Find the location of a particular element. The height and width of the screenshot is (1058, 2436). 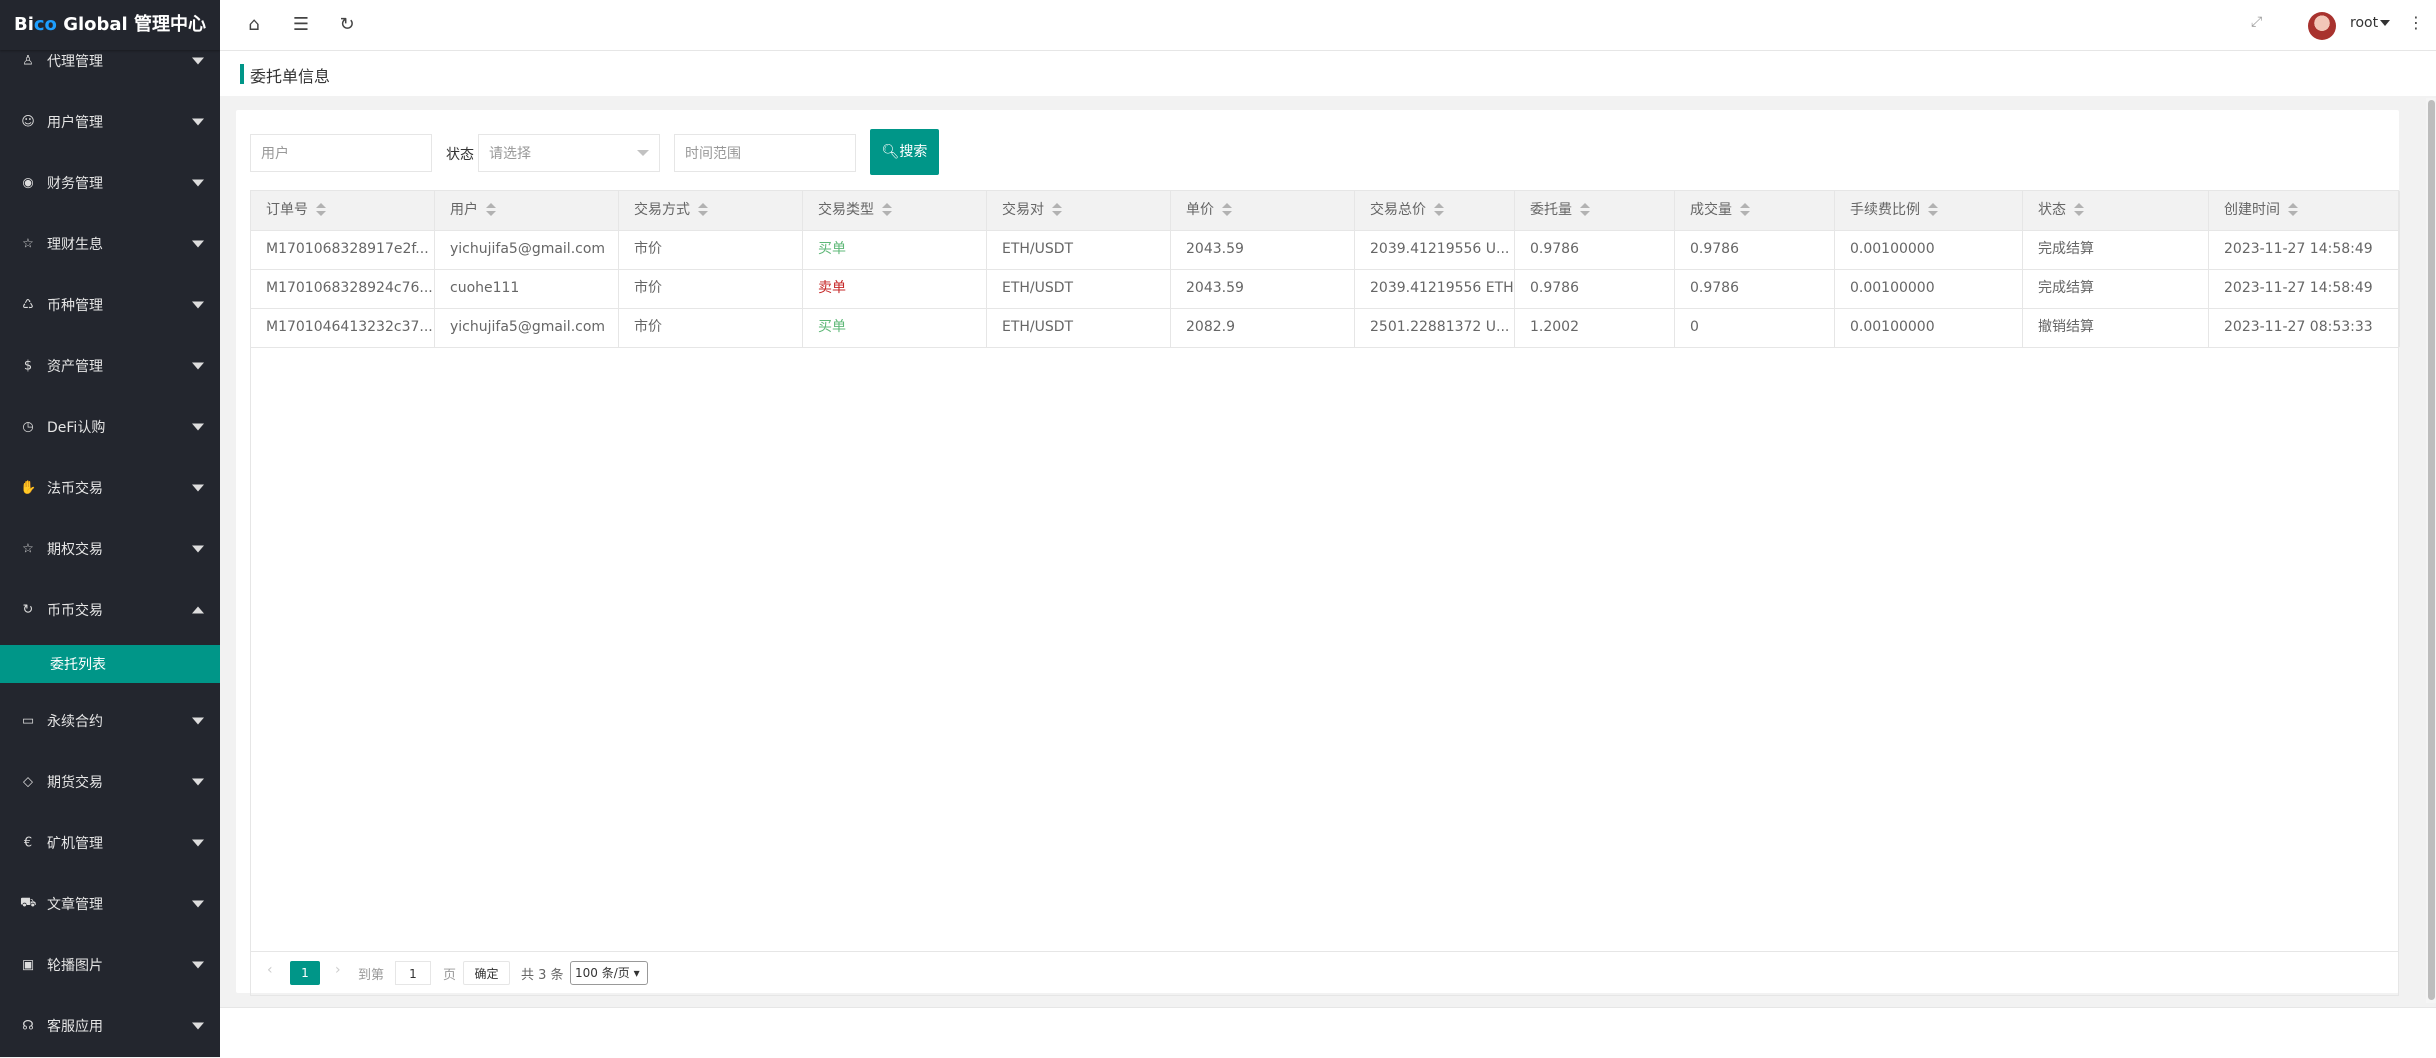

sidebar-item-label: 币种管理 is located at coordinates (75, 305).